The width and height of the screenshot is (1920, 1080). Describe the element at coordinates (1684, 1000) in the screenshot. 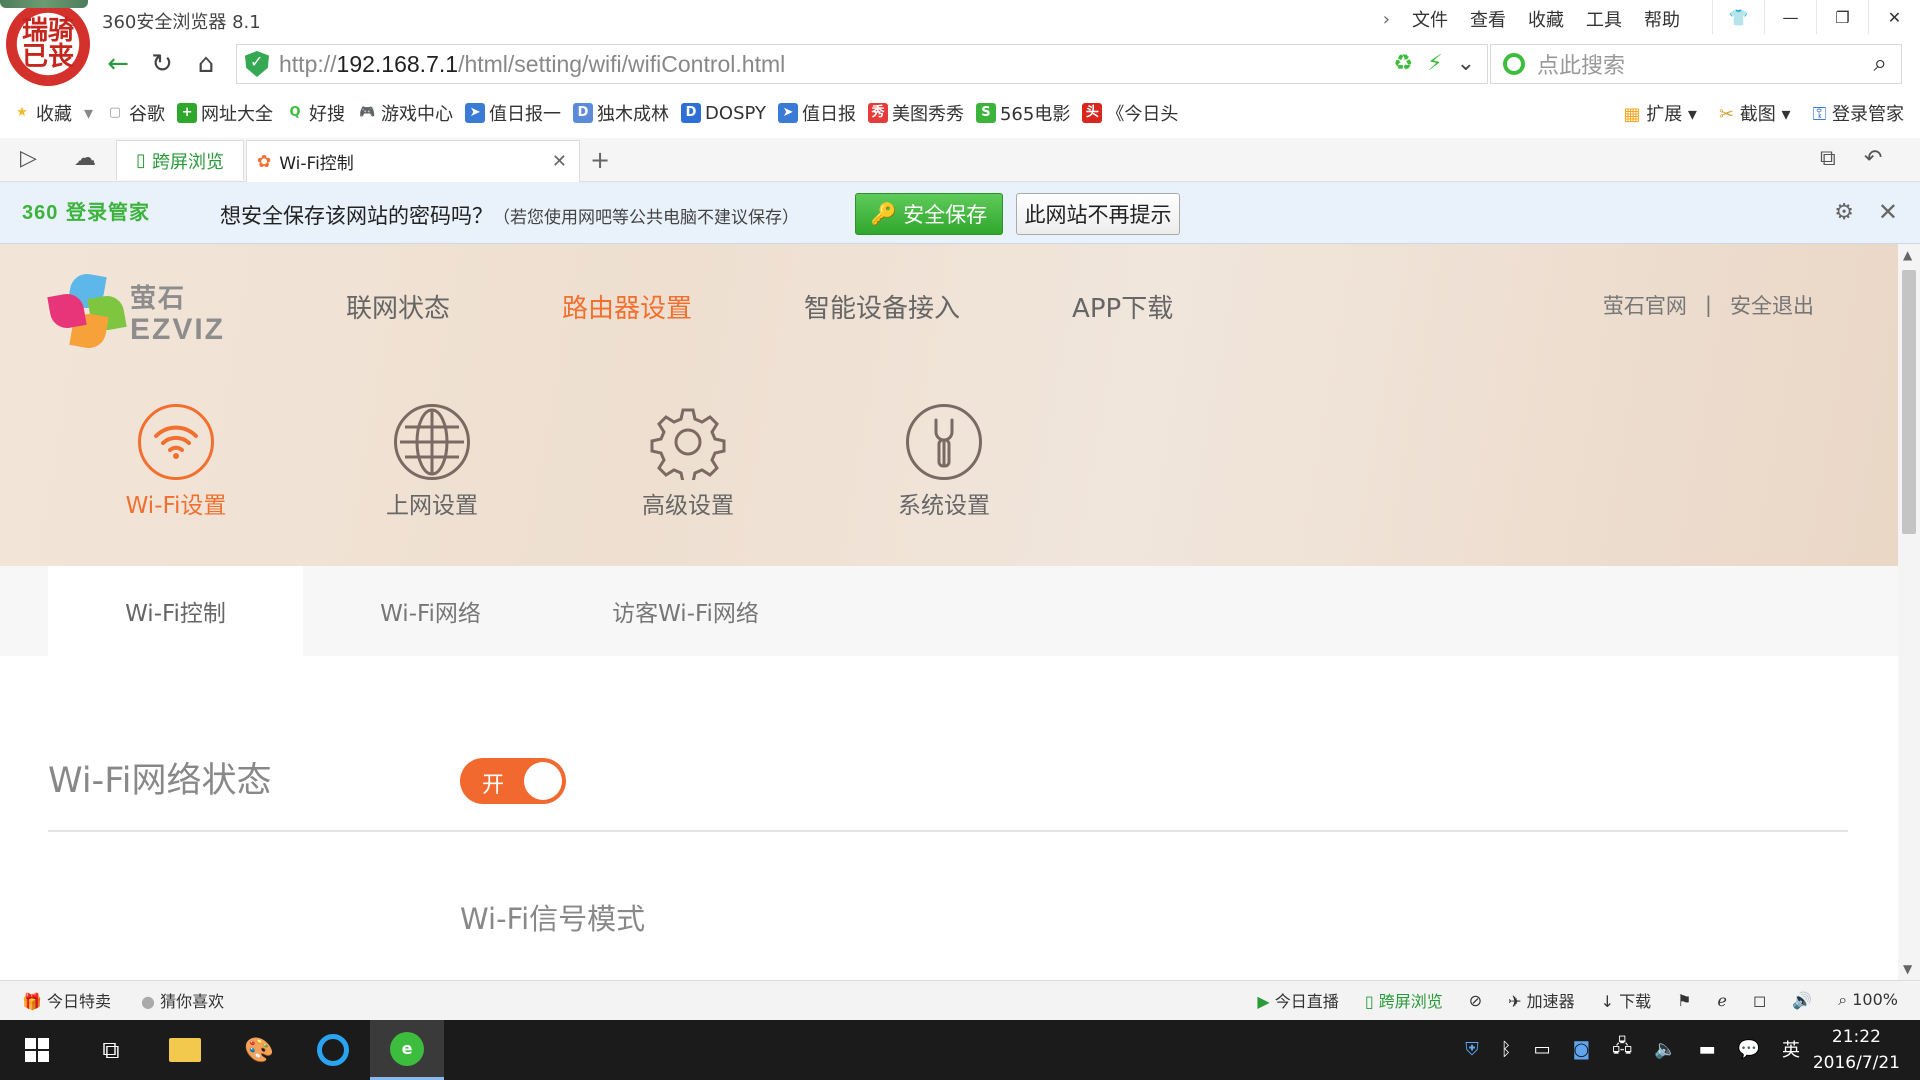

I see `flag-icon: ⚑` at that location.